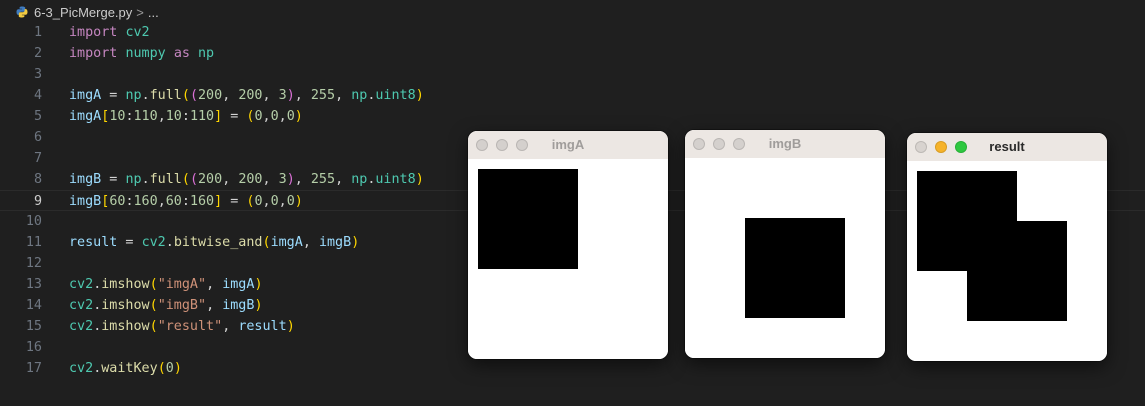  I want to click on image-canvas, so click(785, 258).